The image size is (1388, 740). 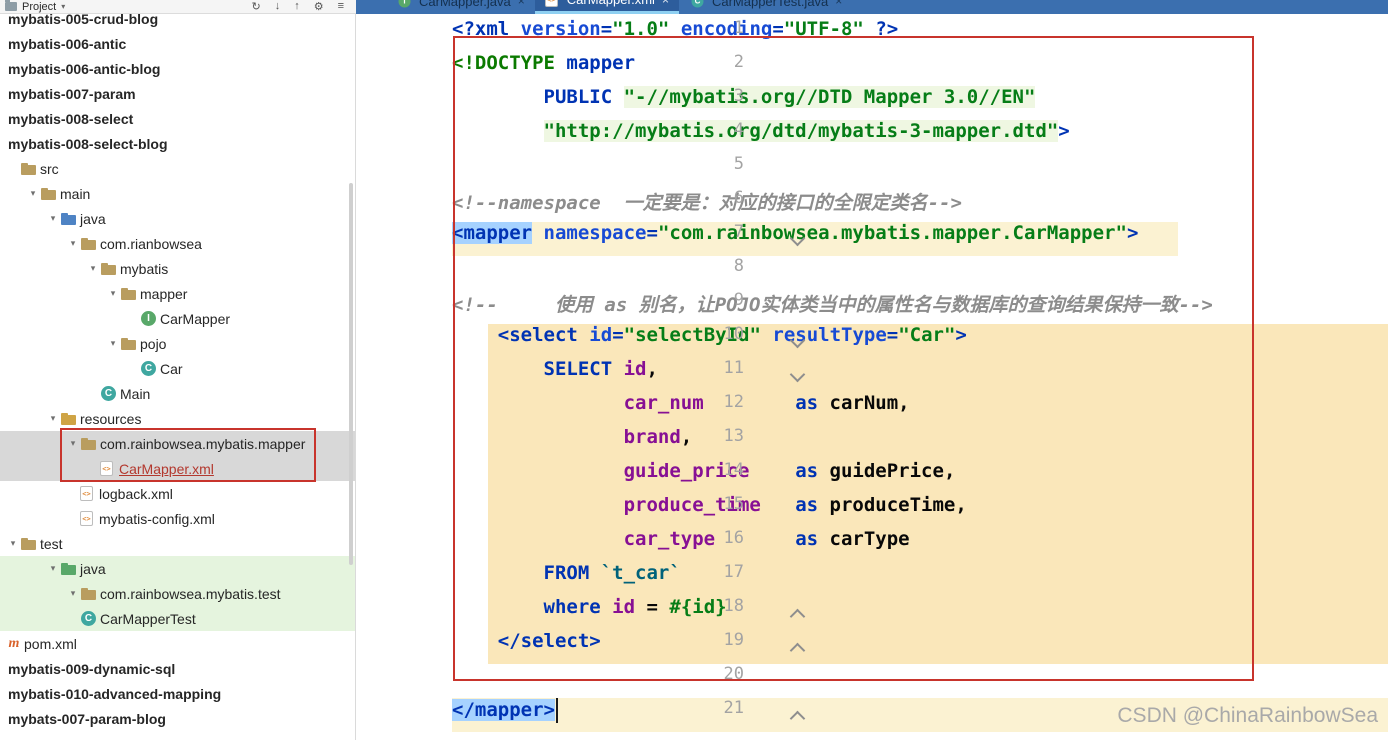 I want to click on tree-item-label: mybatis-006-antic-blog, so click(x=84, y=68).